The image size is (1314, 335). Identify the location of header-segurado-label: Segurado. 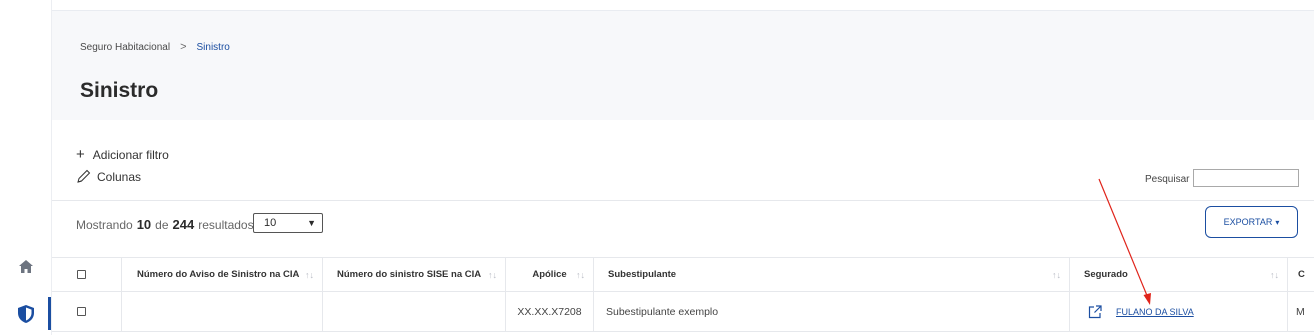
(1106, 274).